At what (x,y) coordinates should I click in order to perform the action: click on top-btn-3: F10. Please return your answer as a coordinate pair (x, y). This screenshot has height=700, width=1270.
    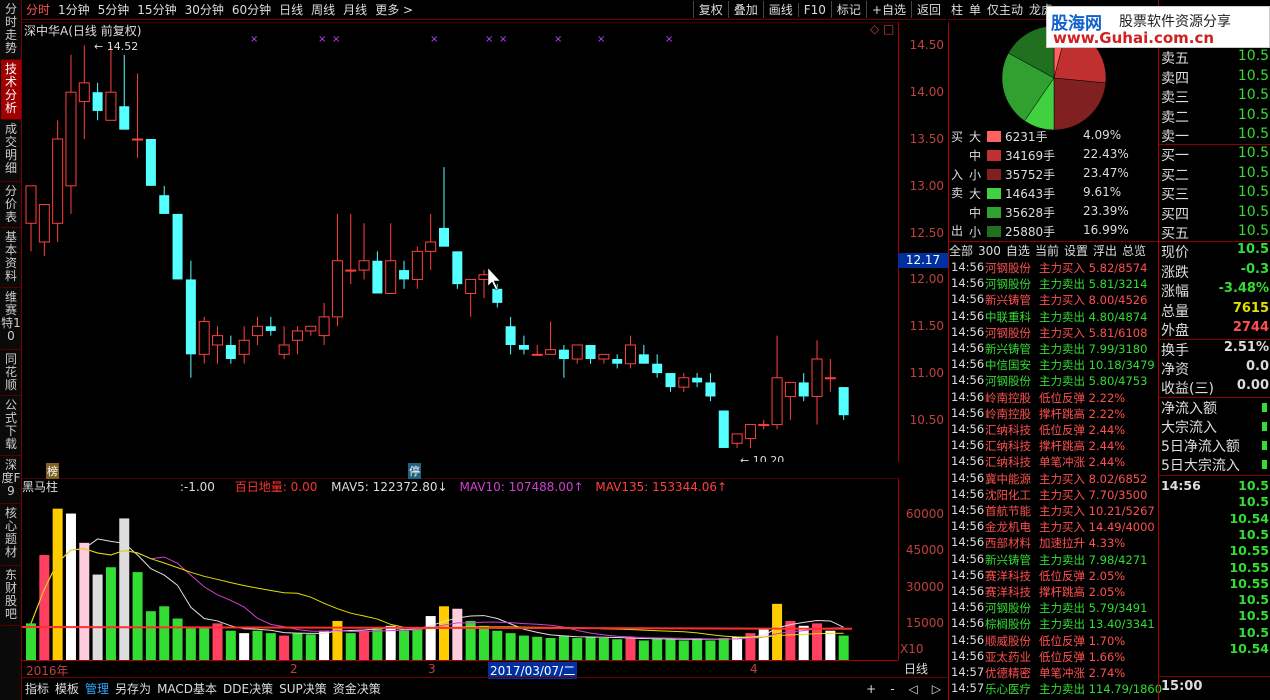
    Looking at the image, I should click on (814, 9).